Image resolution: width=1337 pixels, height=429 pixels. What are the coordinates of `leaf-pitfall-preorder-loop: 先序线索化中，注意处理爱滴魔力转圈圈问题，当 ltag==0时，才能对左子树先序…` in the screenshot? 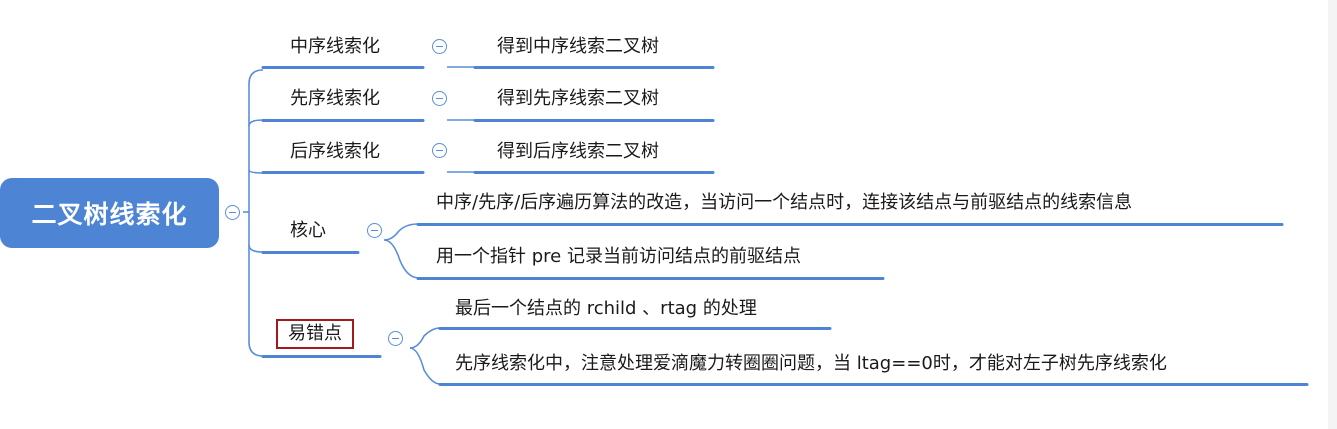 It's located at (811, 364).